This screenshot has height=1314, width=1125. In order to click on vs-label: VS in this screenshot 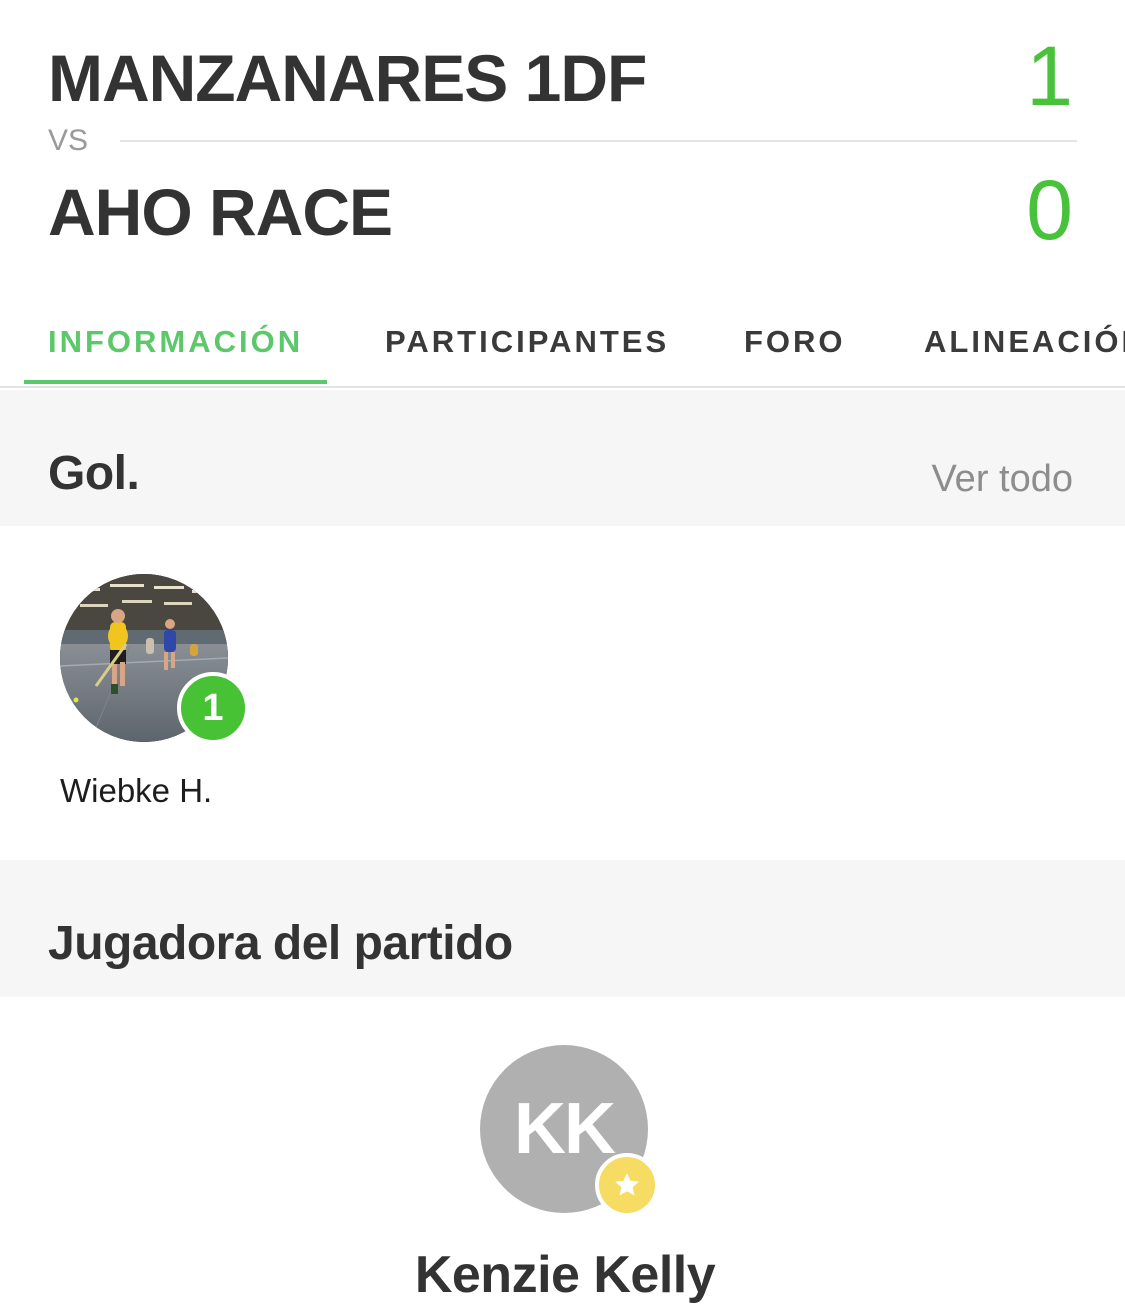, I will do `click(68, 140)`.